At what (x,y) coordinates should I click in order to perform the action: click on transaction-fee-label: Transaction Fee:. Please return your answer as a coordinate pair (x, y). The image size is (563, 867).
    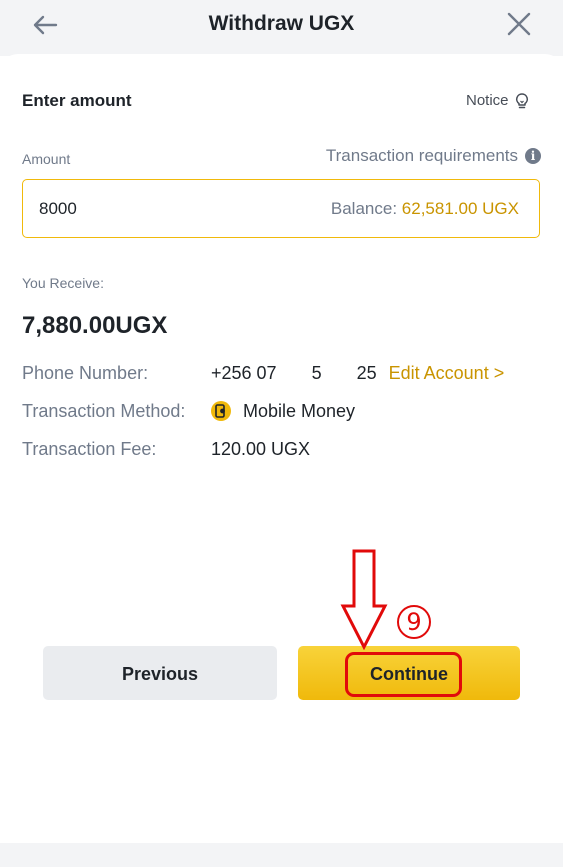
    Looking at the image, I should click on (89, 449).